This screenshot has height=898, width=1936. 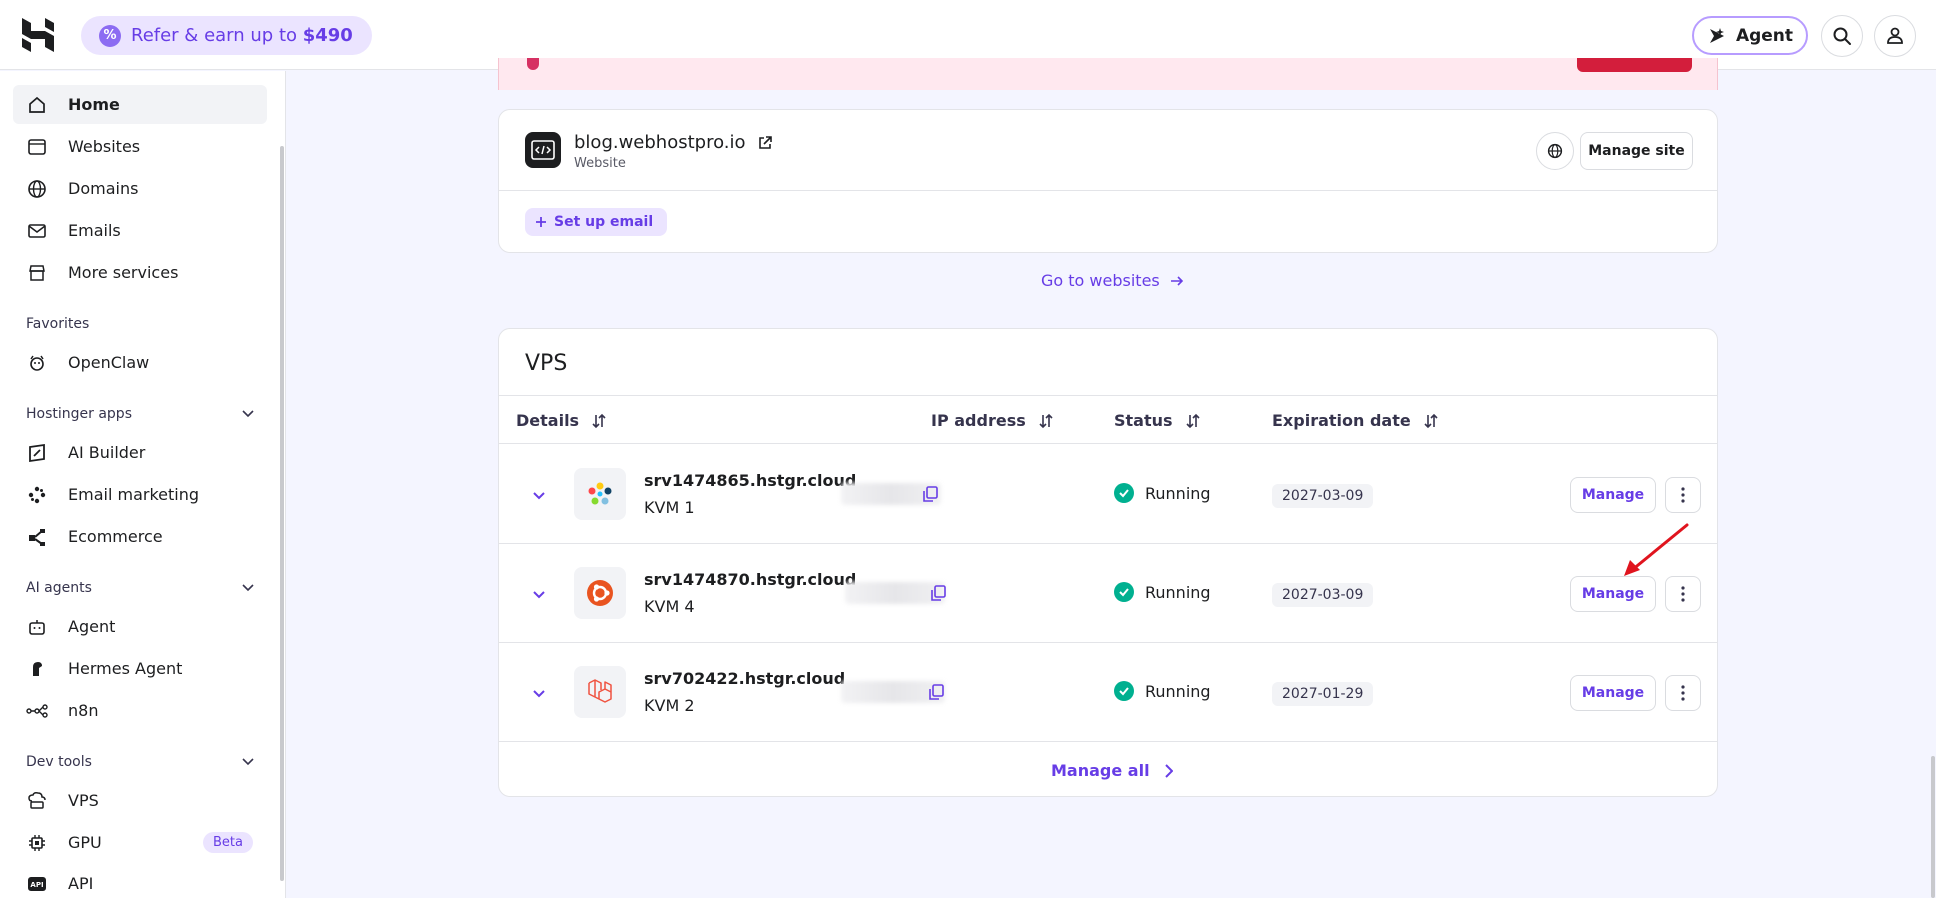 I want to click on code-icon, so click(x=543, y=150).